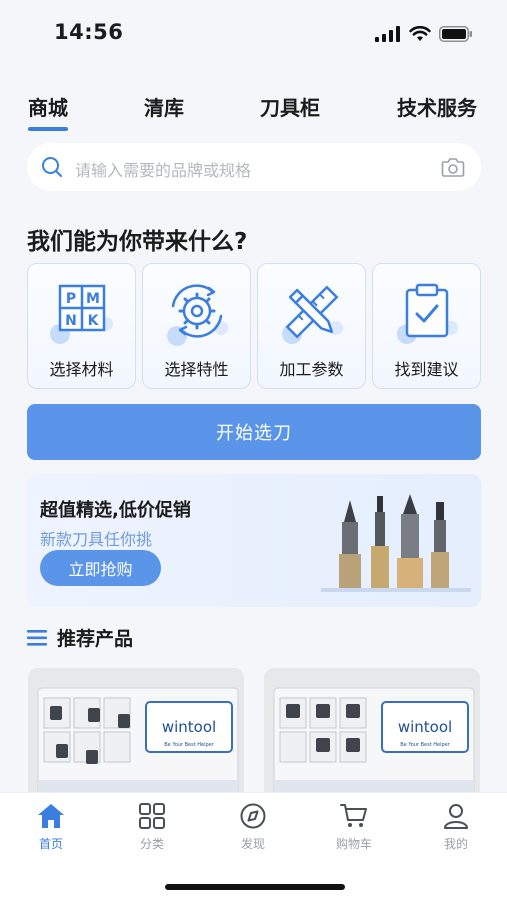 This screenshot has height=900, width=507. Describe the element at coordinates (426, 369) in the screenshot. I see `feature-label: 找到建议` at that location.